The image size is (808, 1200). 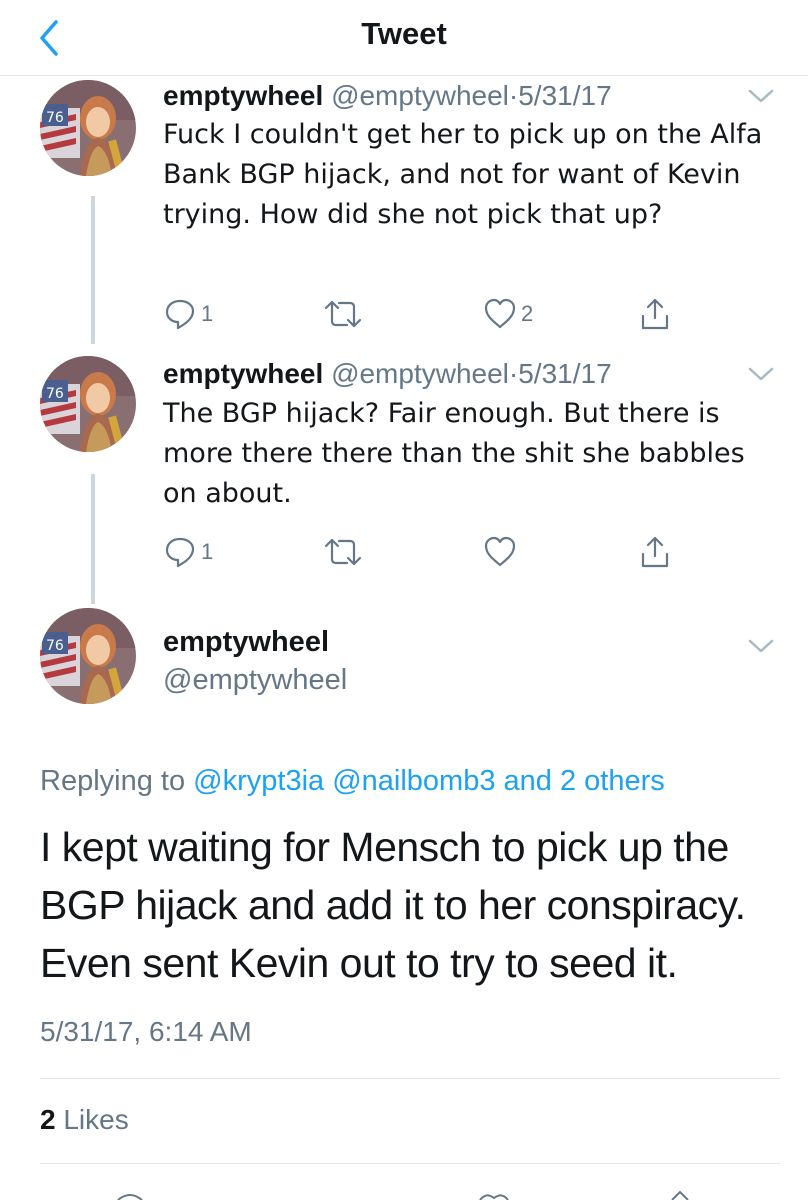 What do you see at coordinates (423, 314) in the screenshot?
I see `tweet-actions: 1 2` at bounding box center [423, 314].